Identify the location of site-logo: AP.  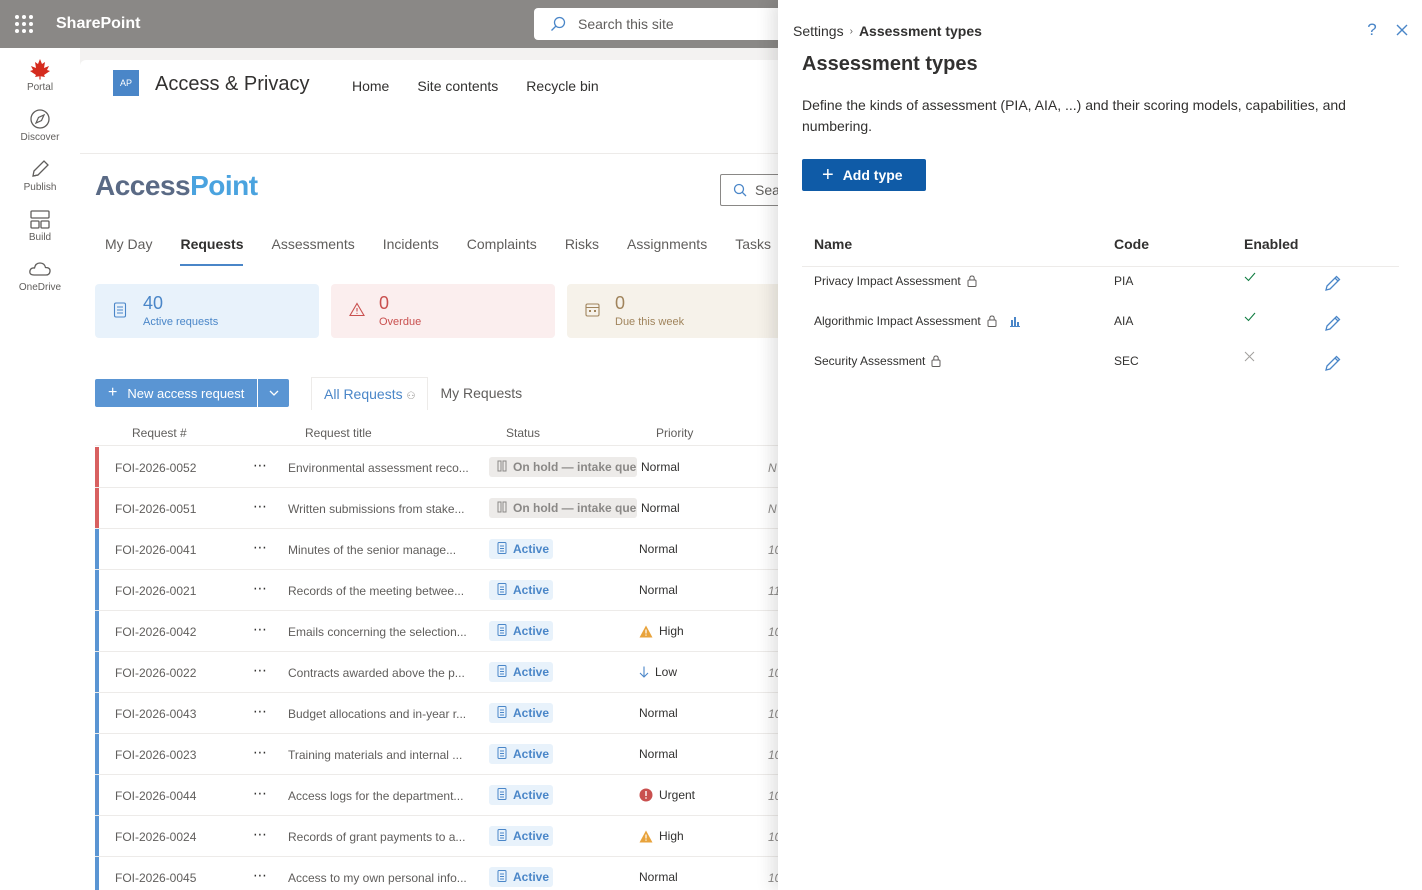
(126, 83).